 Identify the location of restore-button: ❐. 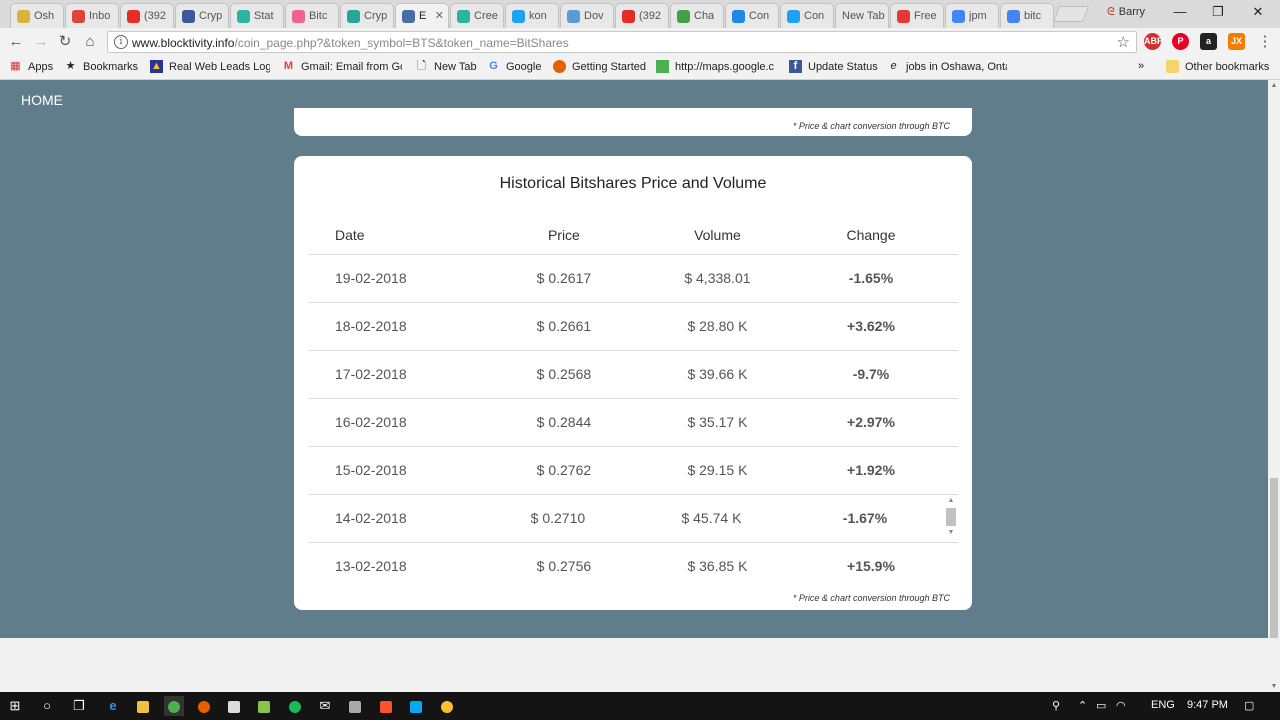
(1218, 12).